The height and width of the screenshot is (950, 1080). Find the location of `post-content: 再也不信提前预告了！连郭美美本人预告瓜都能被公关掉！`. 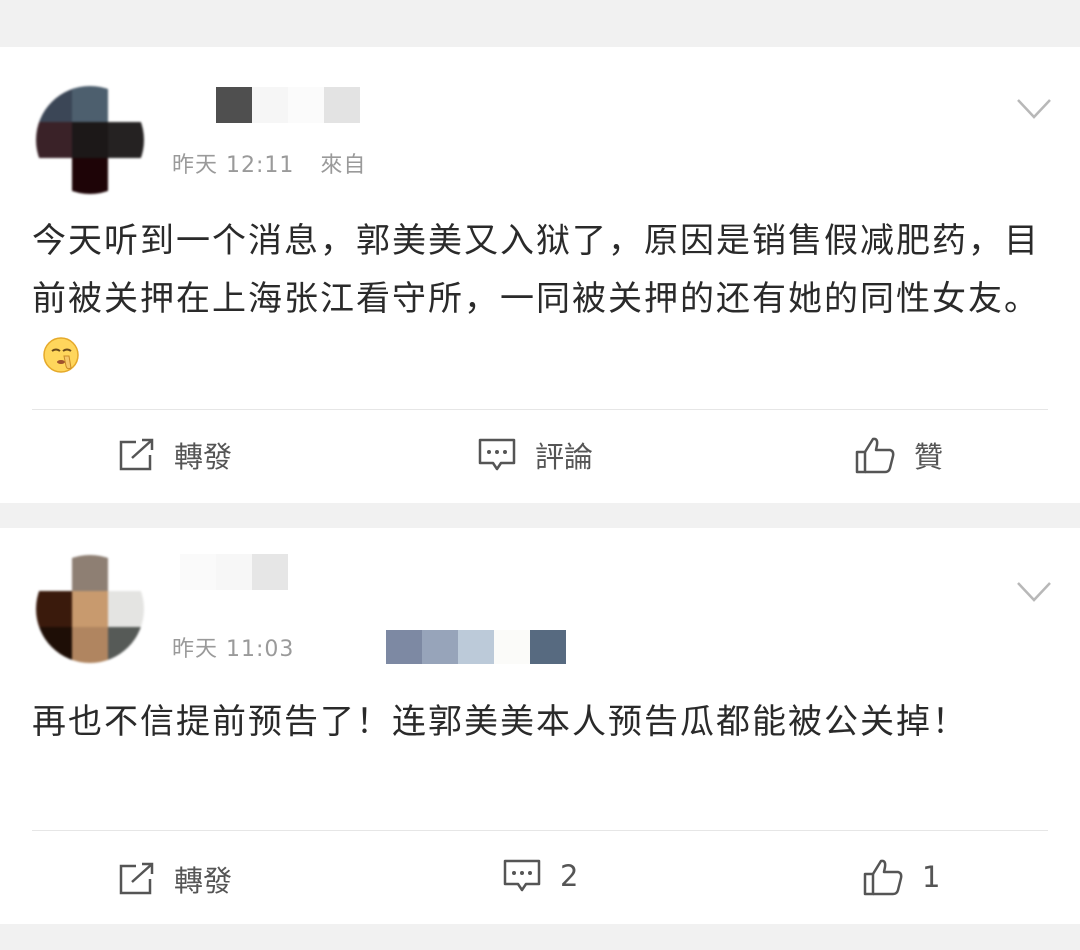

post-content: 再也不信提前预告了！连郭美美本人预告瓜都能被公关掉！ is located at coordinates (537, 722).